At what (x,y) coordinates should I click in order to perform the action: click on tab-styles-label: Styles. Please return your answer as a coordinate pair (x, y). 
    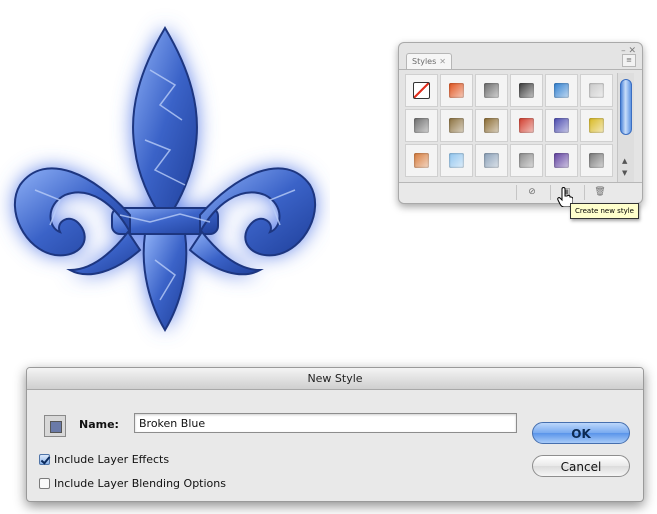
    Looking at the image, I should click on (424, 61).